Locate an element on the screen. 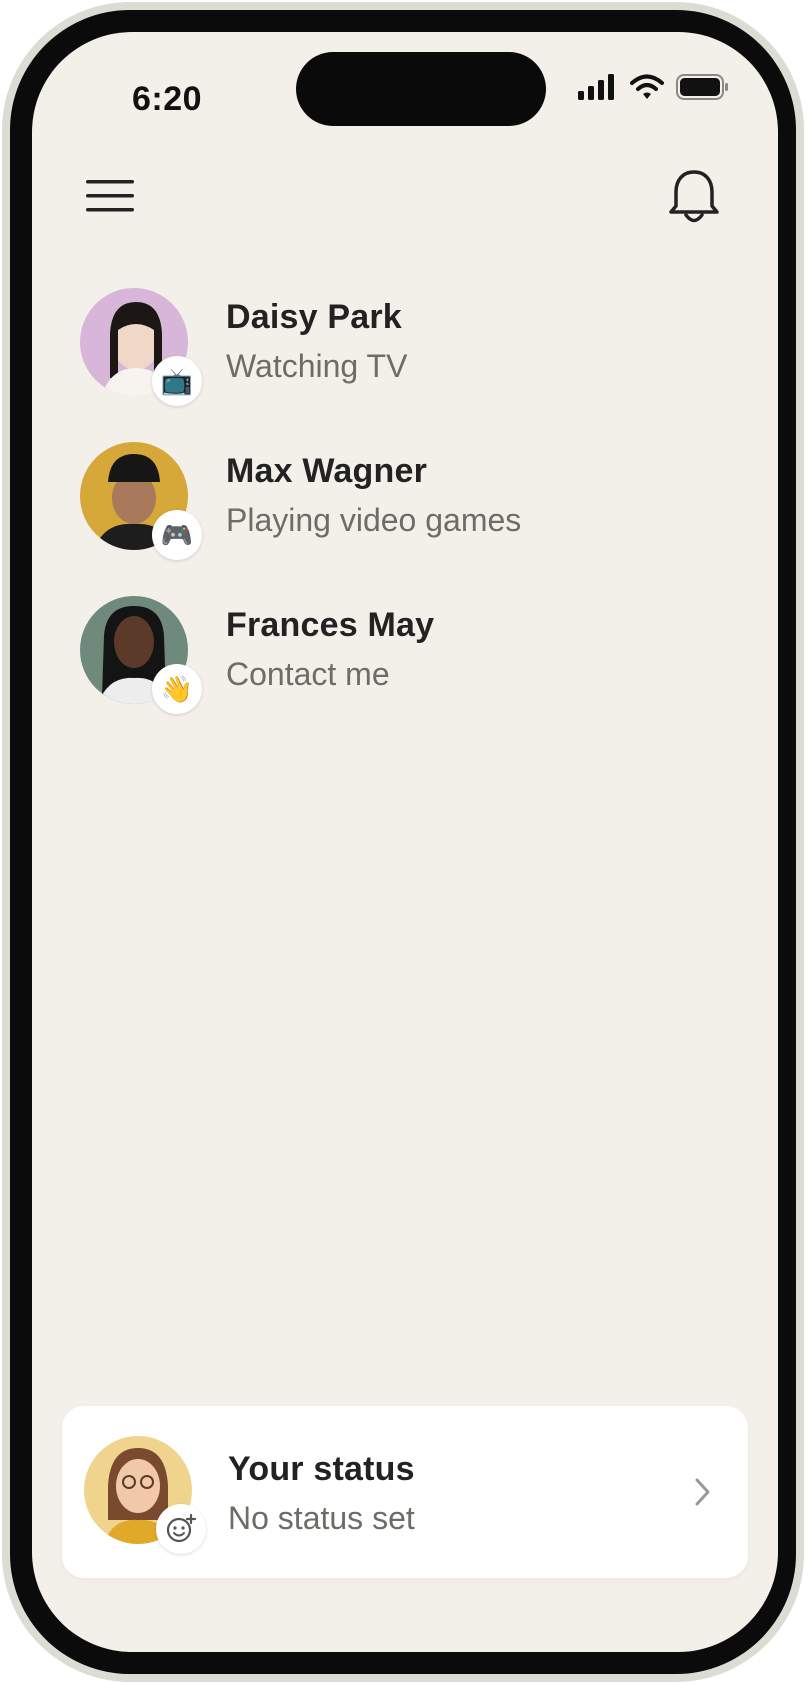 The width and height of the screenshot is (810, 1684). contact-name: Max Wagner is located at coordinates (327, 471).